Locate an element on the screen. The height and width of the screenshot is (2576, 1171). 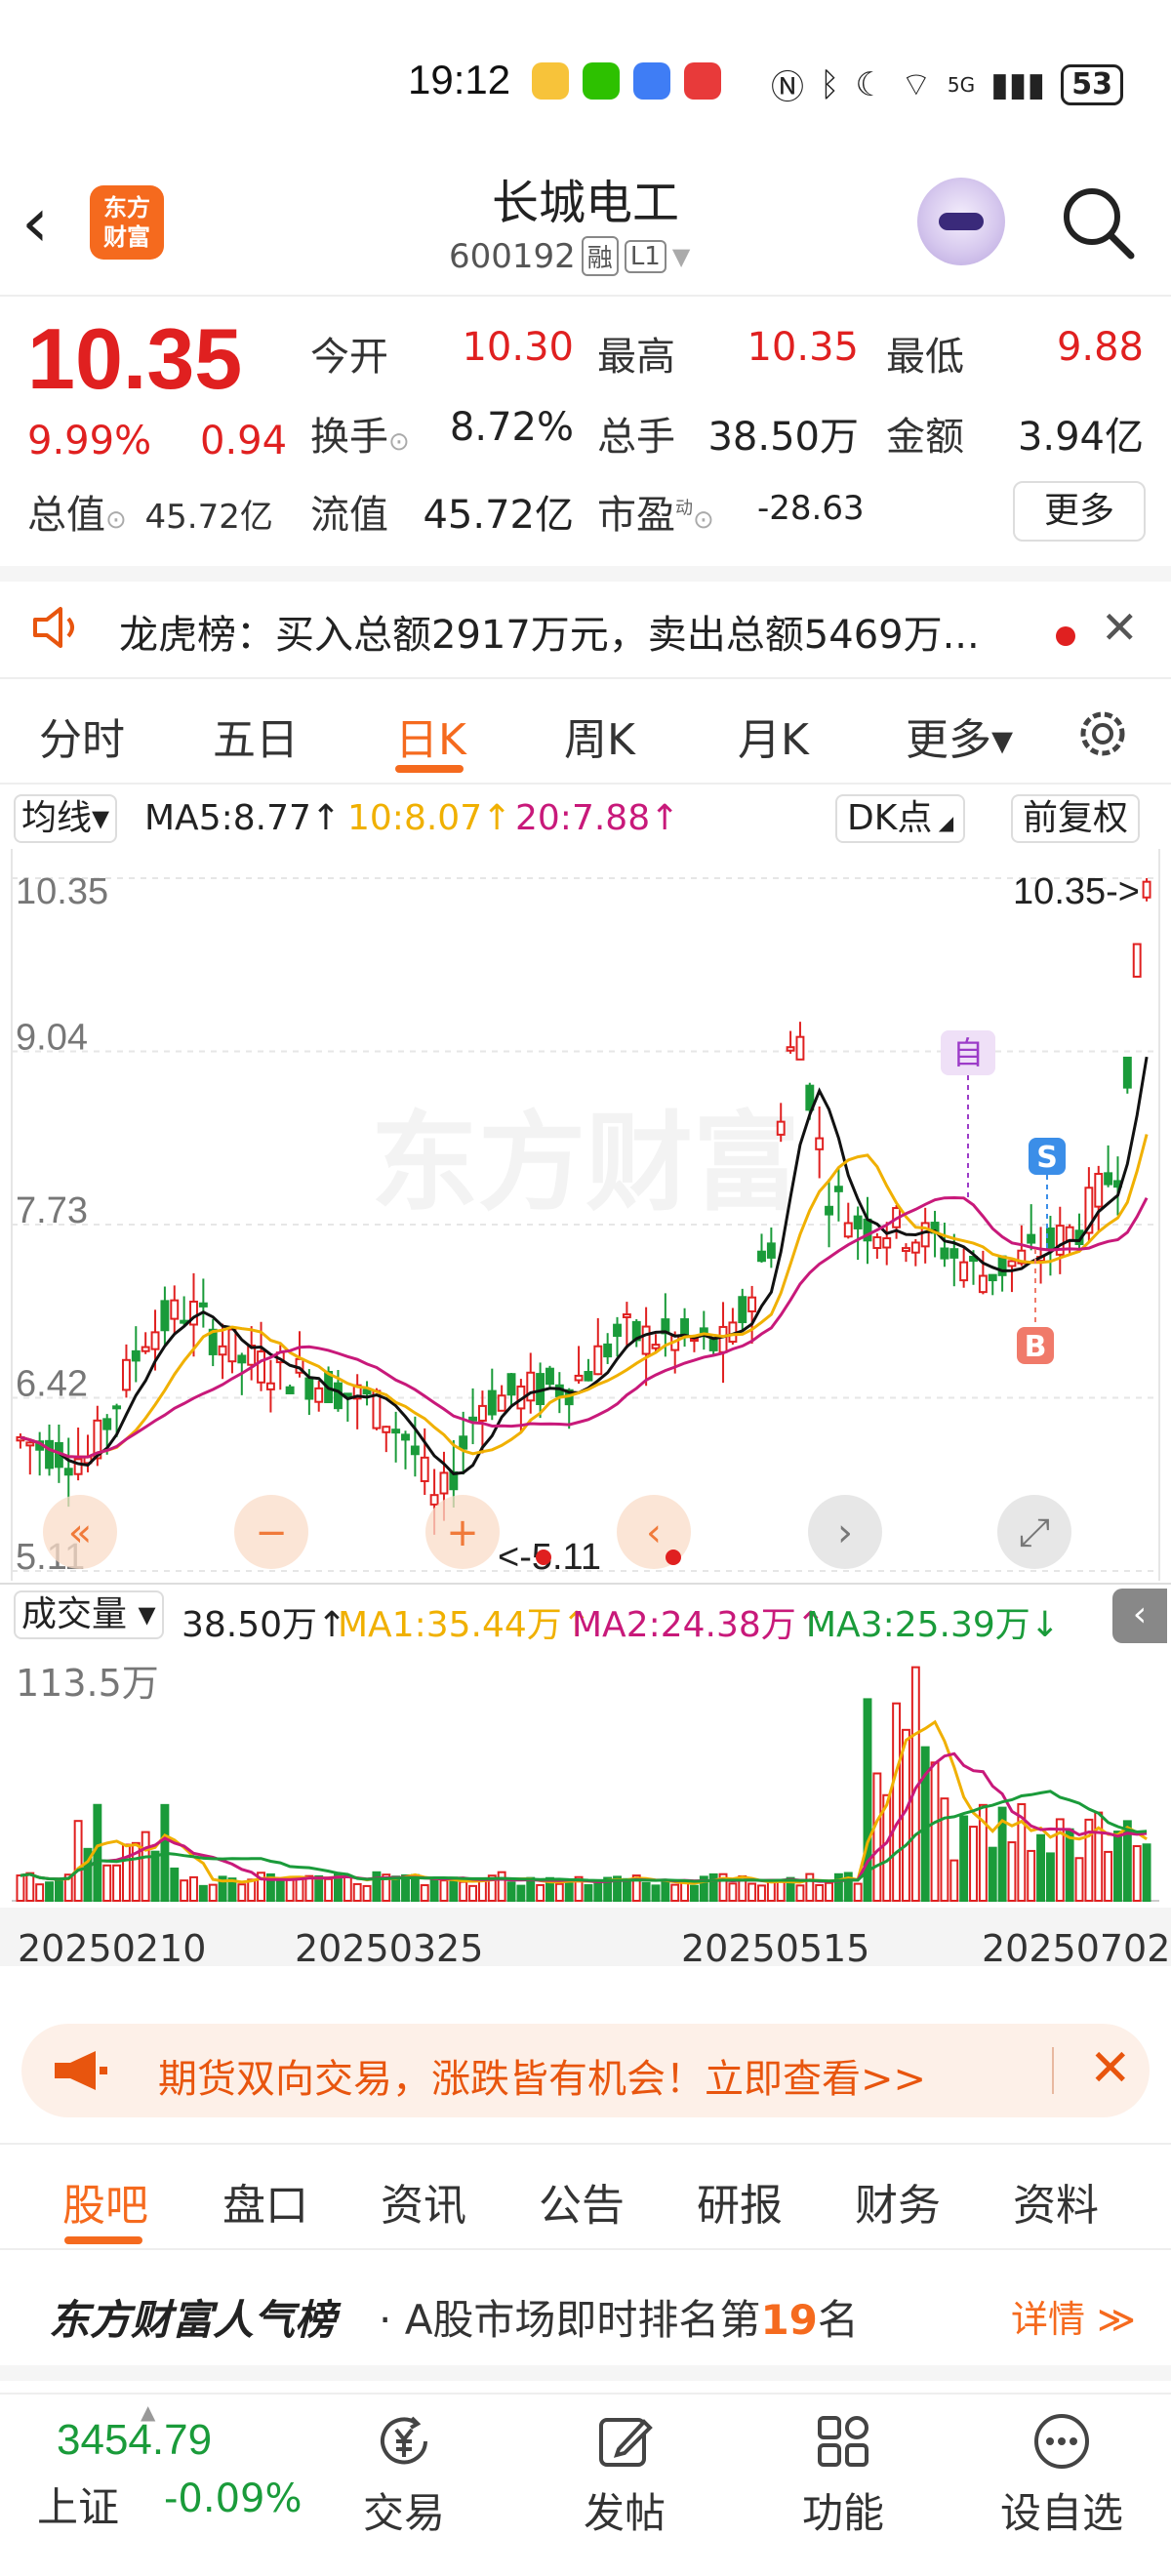
margin-tag: 融 is located at coordinates (600, 256).